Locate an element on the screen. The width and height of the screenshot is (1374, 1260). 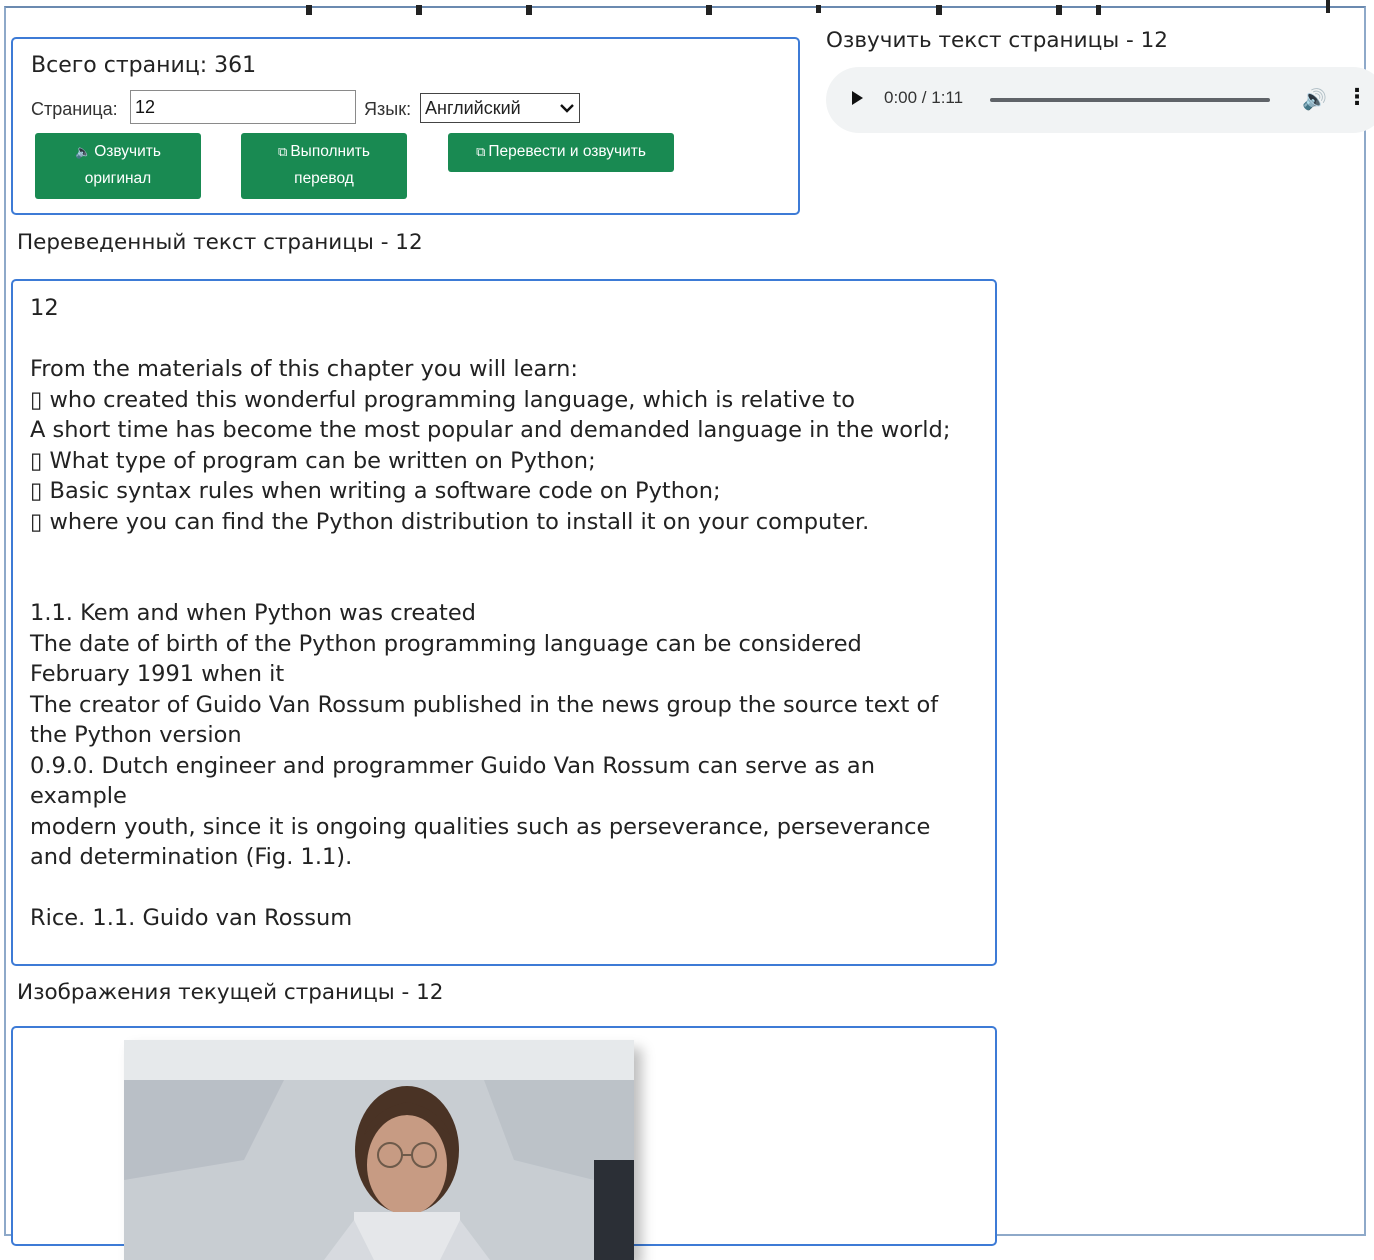
language-label: Язык: is located at coordinates (388, 109).